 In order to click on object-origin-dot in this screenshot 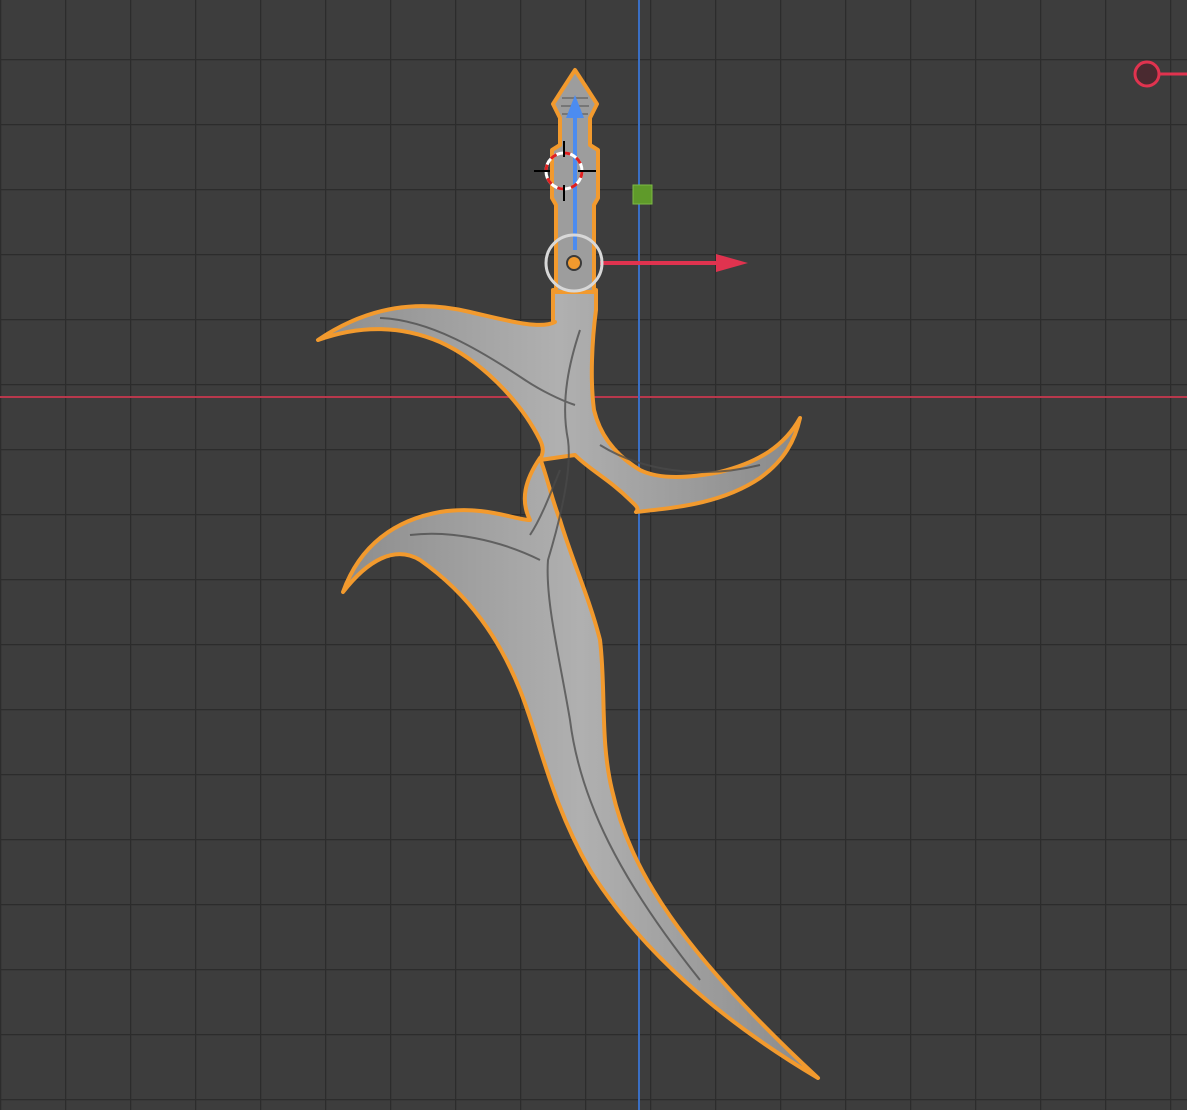, I will do `click(574, 263)`.